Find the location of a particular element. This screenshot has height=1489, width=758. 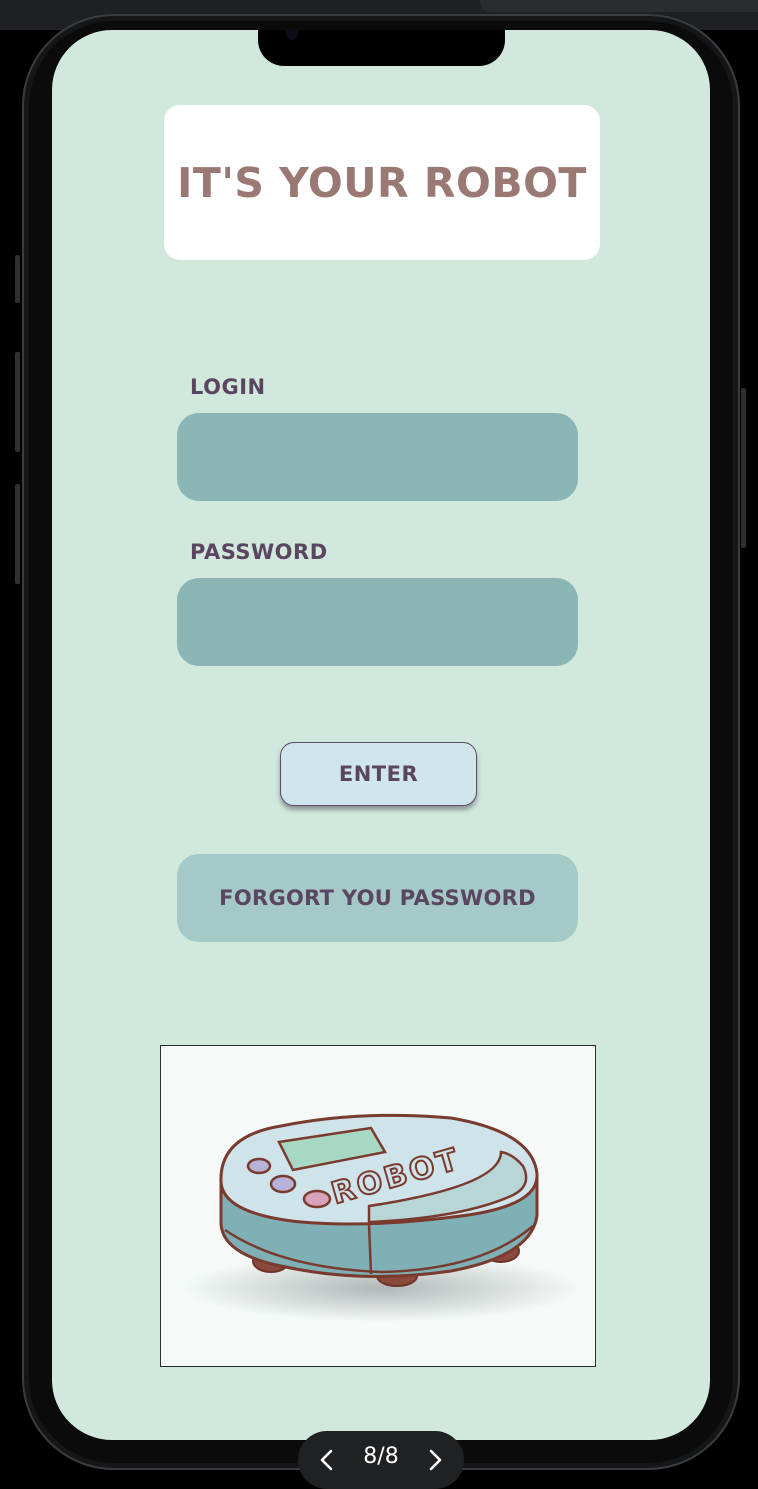

chevron-left-icon is located at coordinates (327, 1460).